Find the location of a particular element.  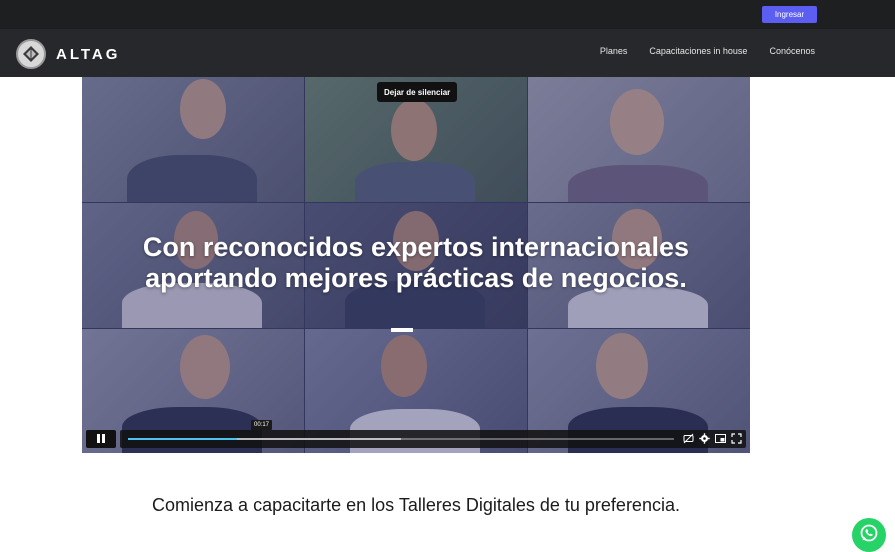

fullscreen-icon is located at coordinates (736, 438).